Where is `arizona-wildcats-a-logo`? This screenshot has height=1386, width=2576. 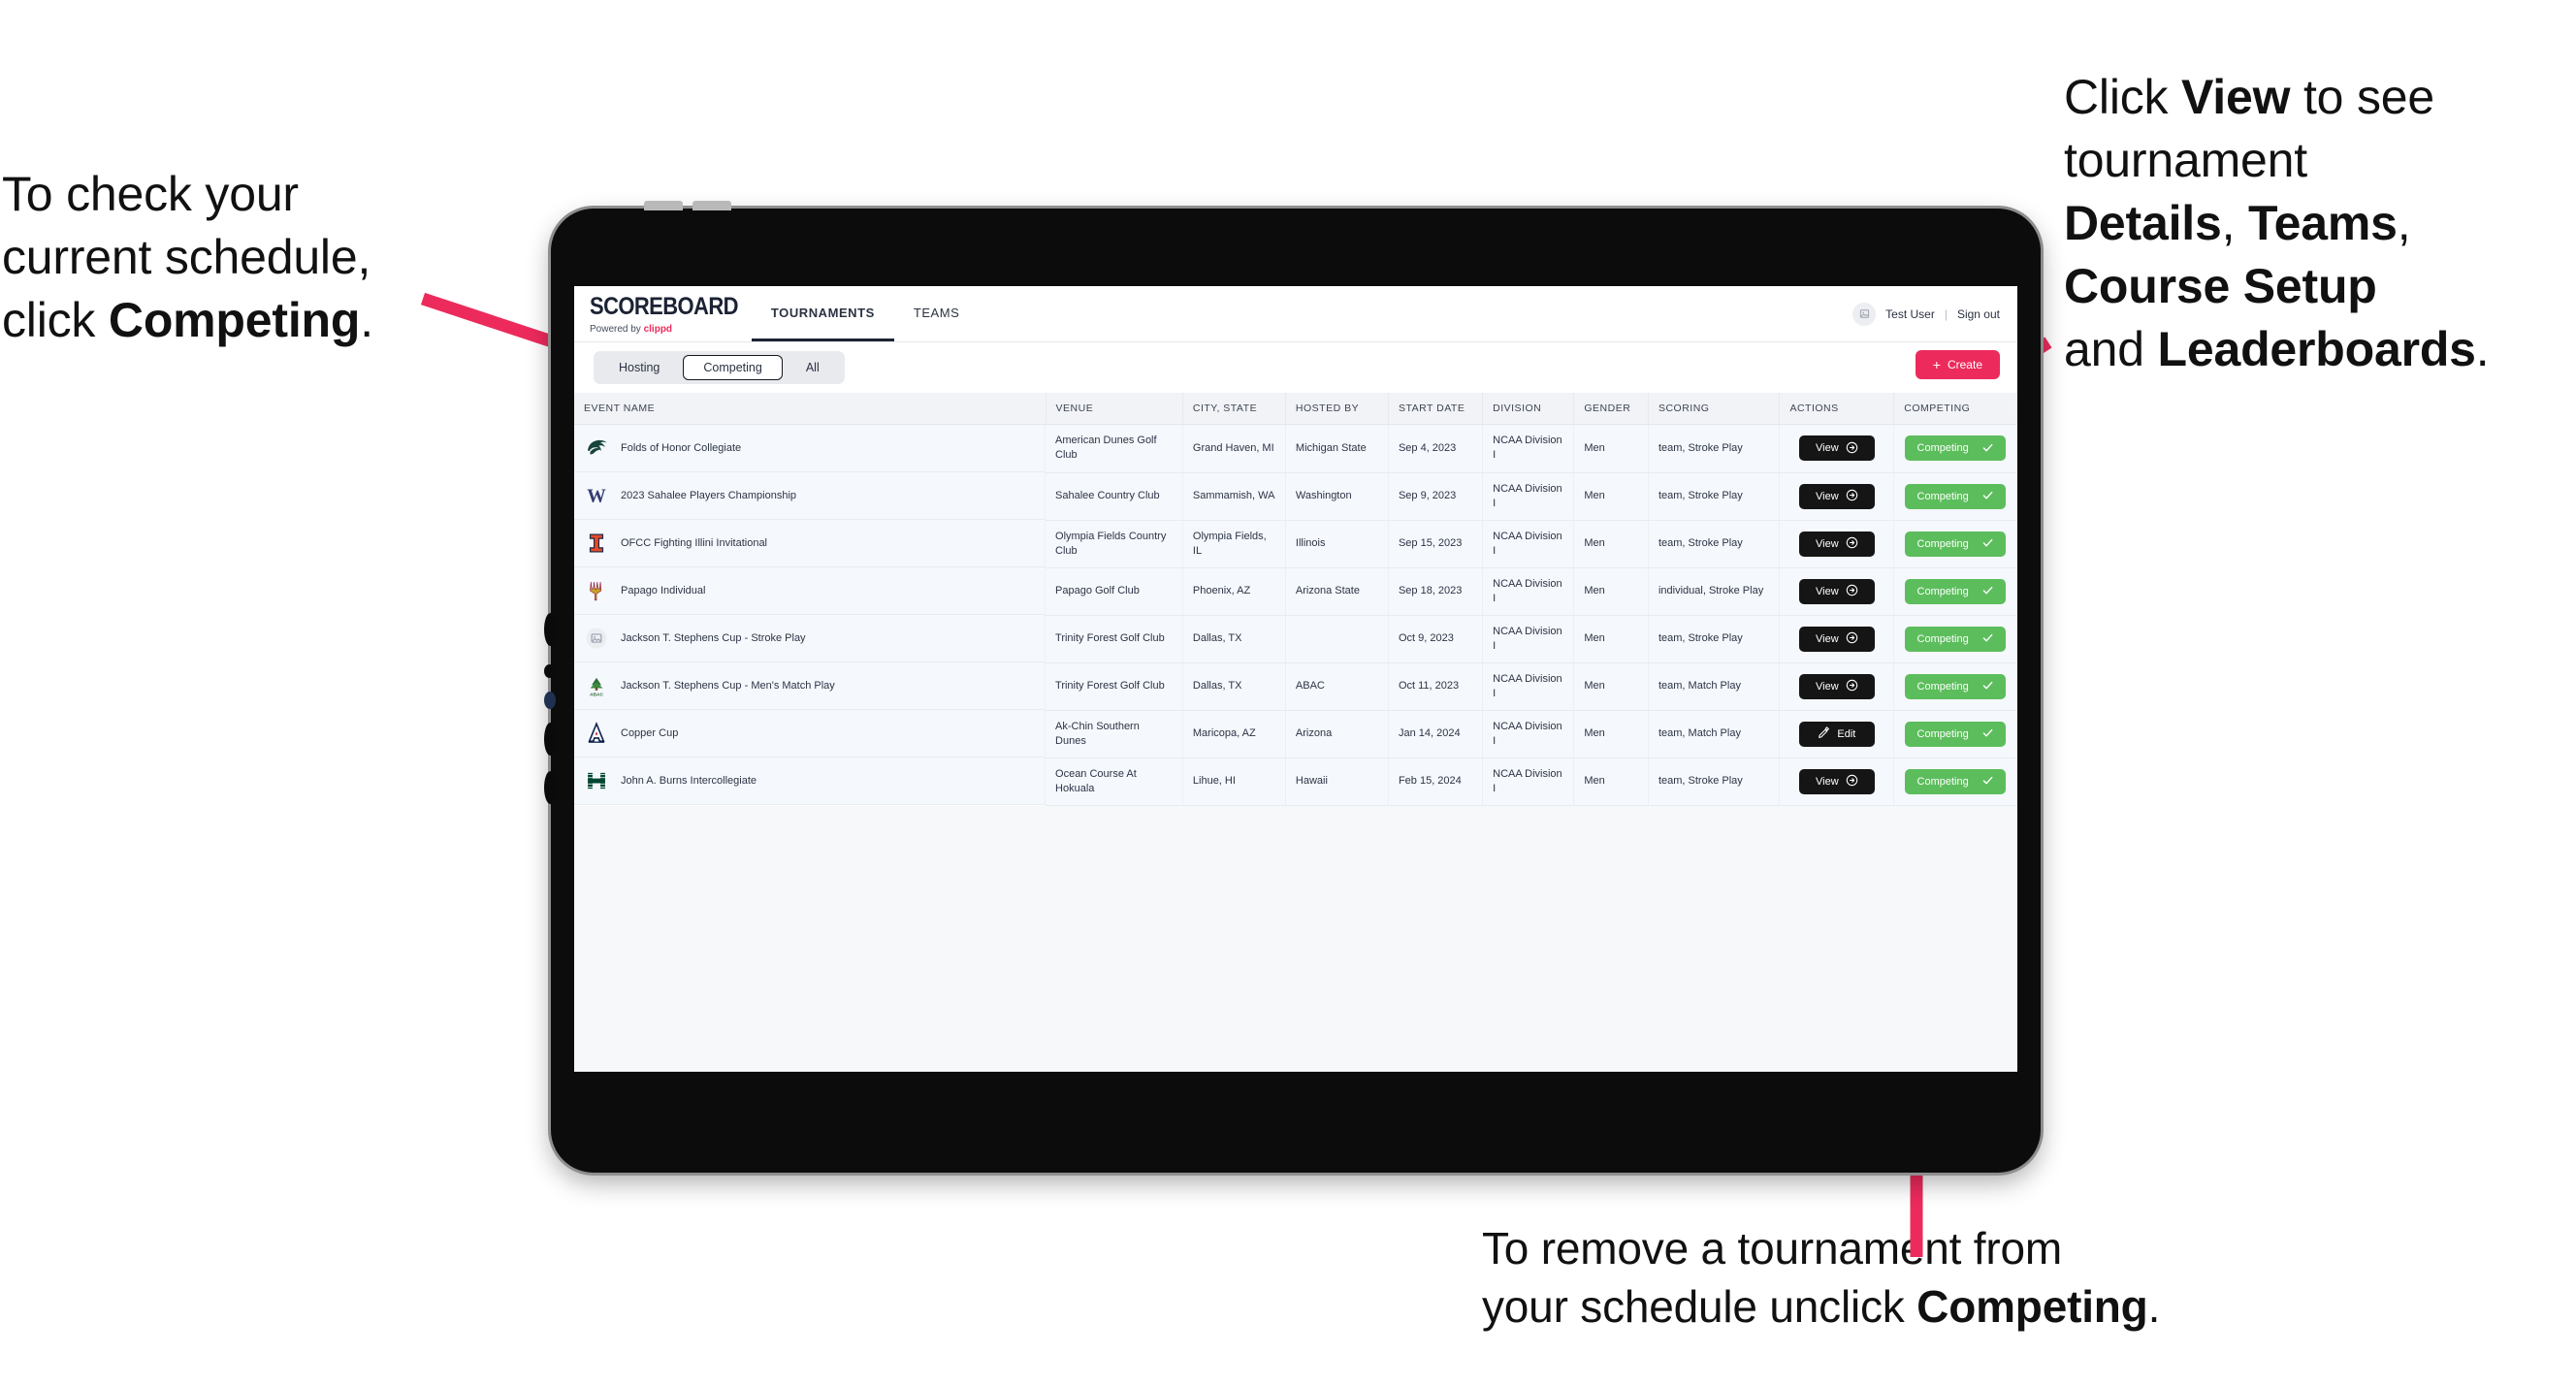
arizona-wildcats-a-logo is located at coordinates (596, 733).